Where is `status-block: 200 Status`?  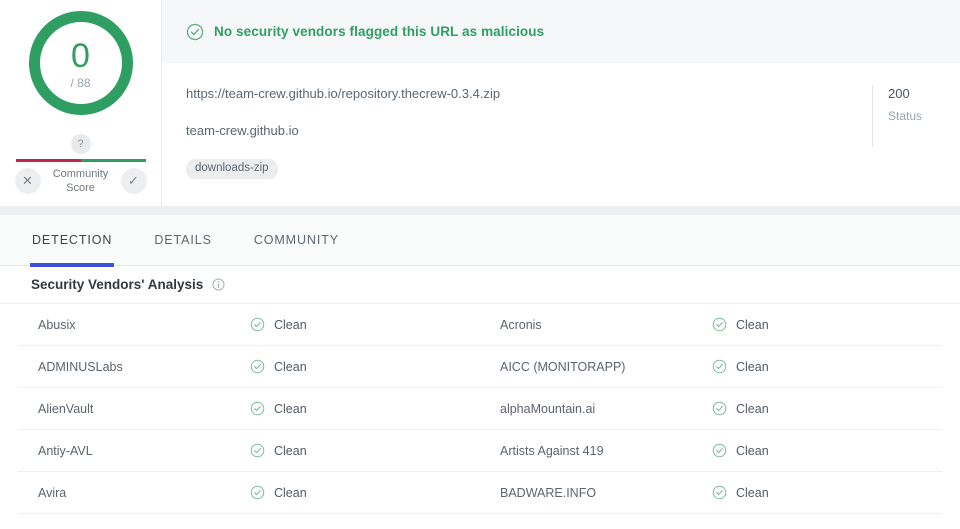
status-block: 200 Status is located at coordinates (907, 116).